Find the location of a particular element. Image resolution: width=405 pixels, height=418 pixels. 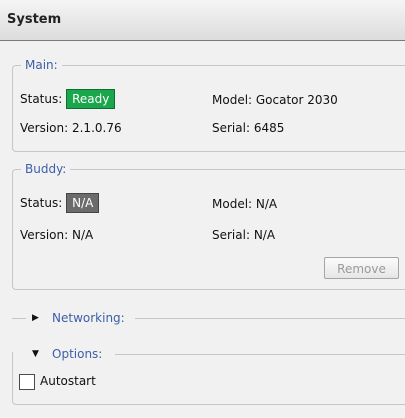

networking-divider-right is located at coordinates (270, 318).